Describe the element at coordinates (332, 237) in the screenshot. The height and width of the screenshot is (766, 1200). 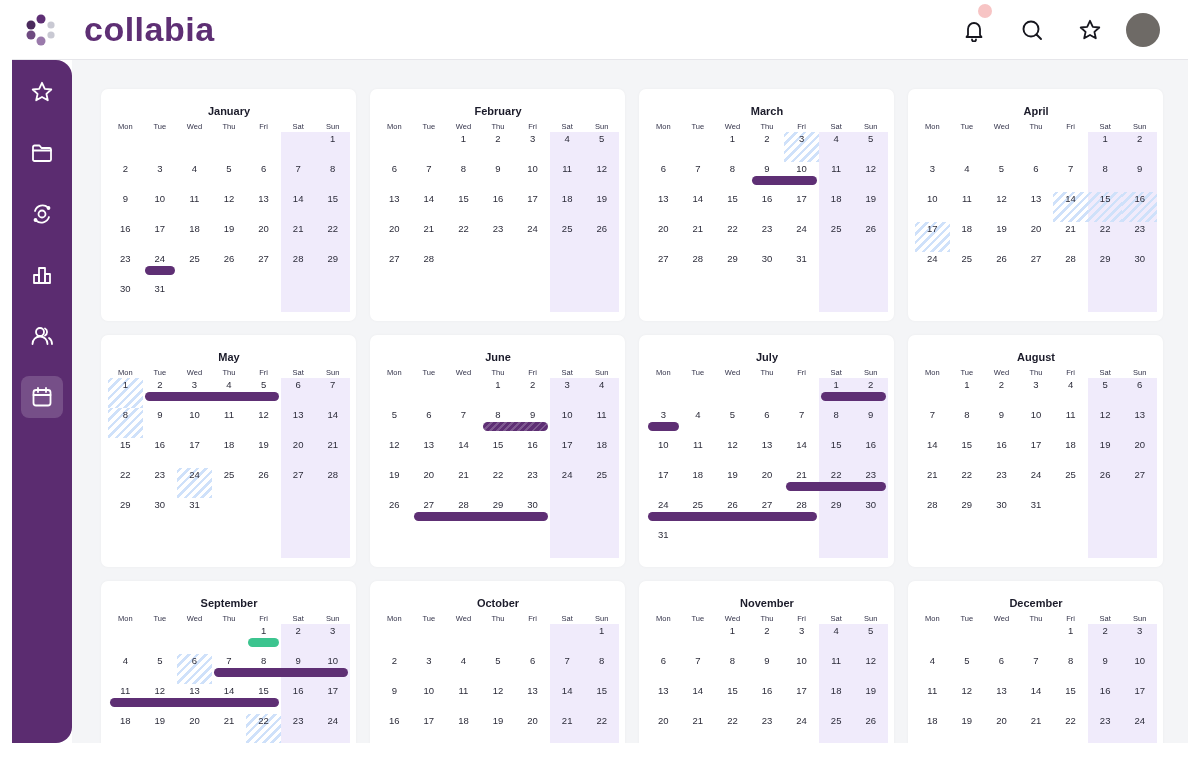
I see `calendar-day: 22` at that location.